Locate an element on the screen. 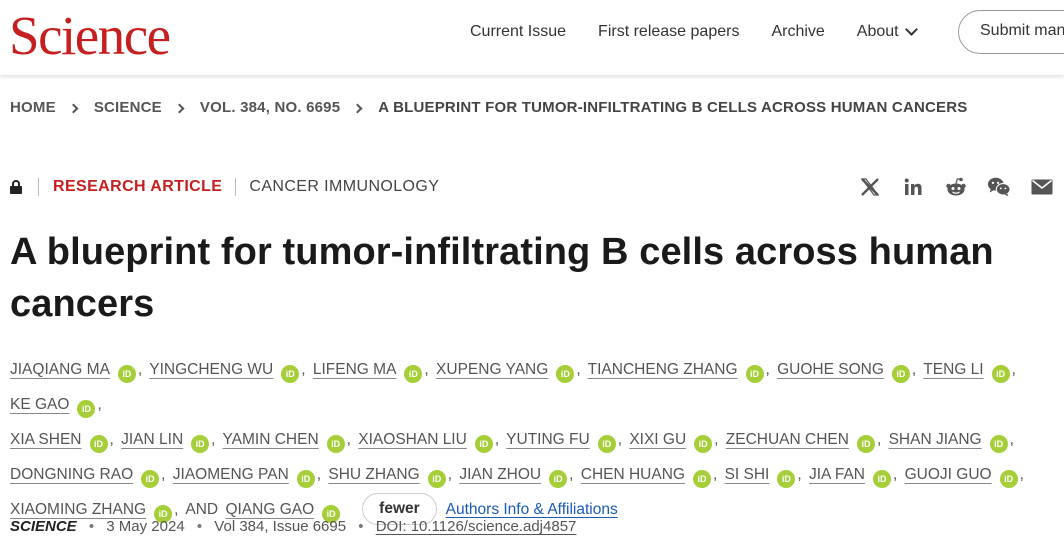 Image resolution: width=1064 pixels, height=544 pixels. author-entry: YUTING FU iD, is located at coordinates (565, 442).